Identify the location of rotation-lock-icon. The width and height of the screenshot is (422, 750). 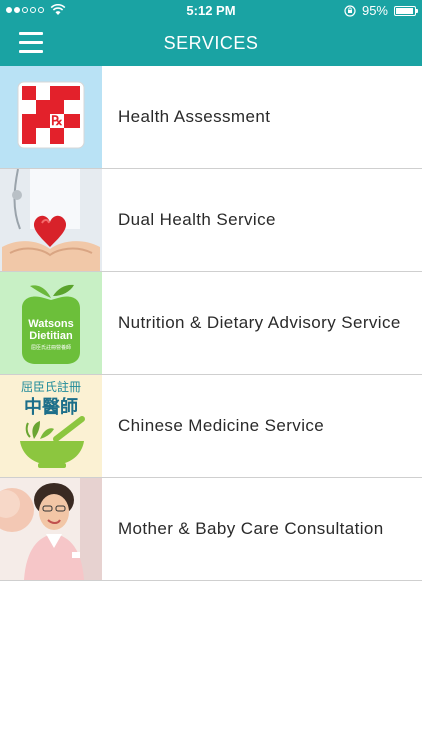
(350, 10).